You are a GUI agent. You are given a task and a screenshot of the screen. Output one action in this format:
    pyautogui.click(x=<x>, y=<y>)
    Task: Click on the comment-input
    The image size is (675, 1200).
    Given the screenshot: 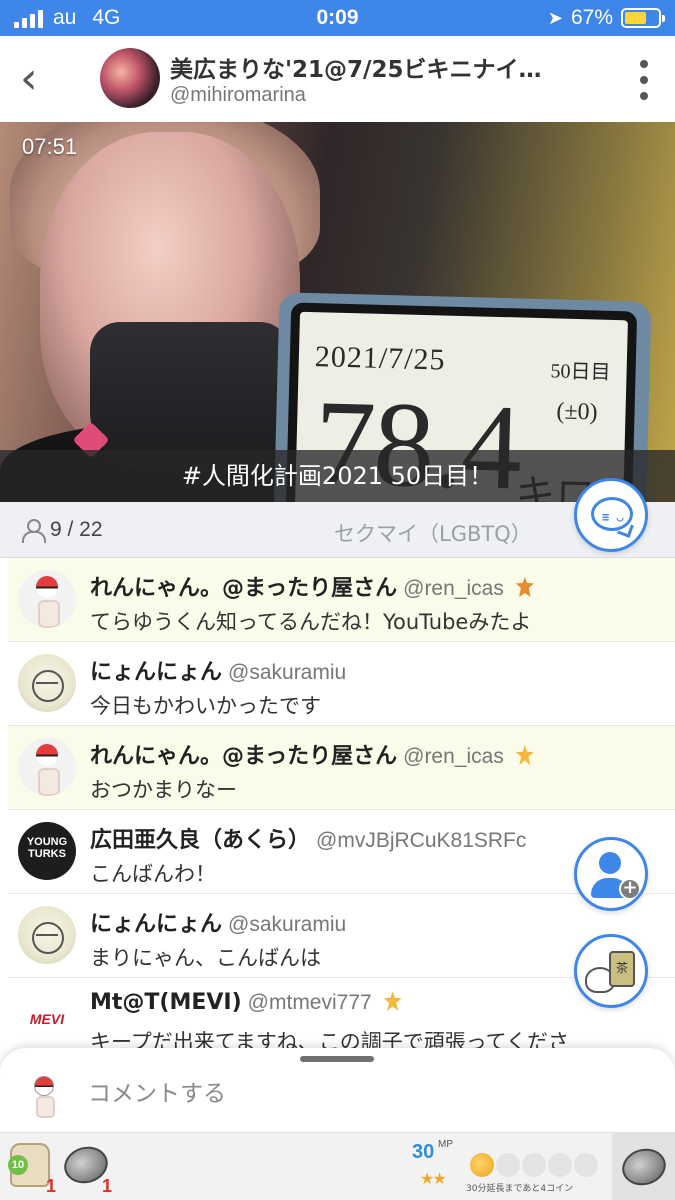 What is the action you would take?
    pyautogui.click(x=328, y=1094)
    